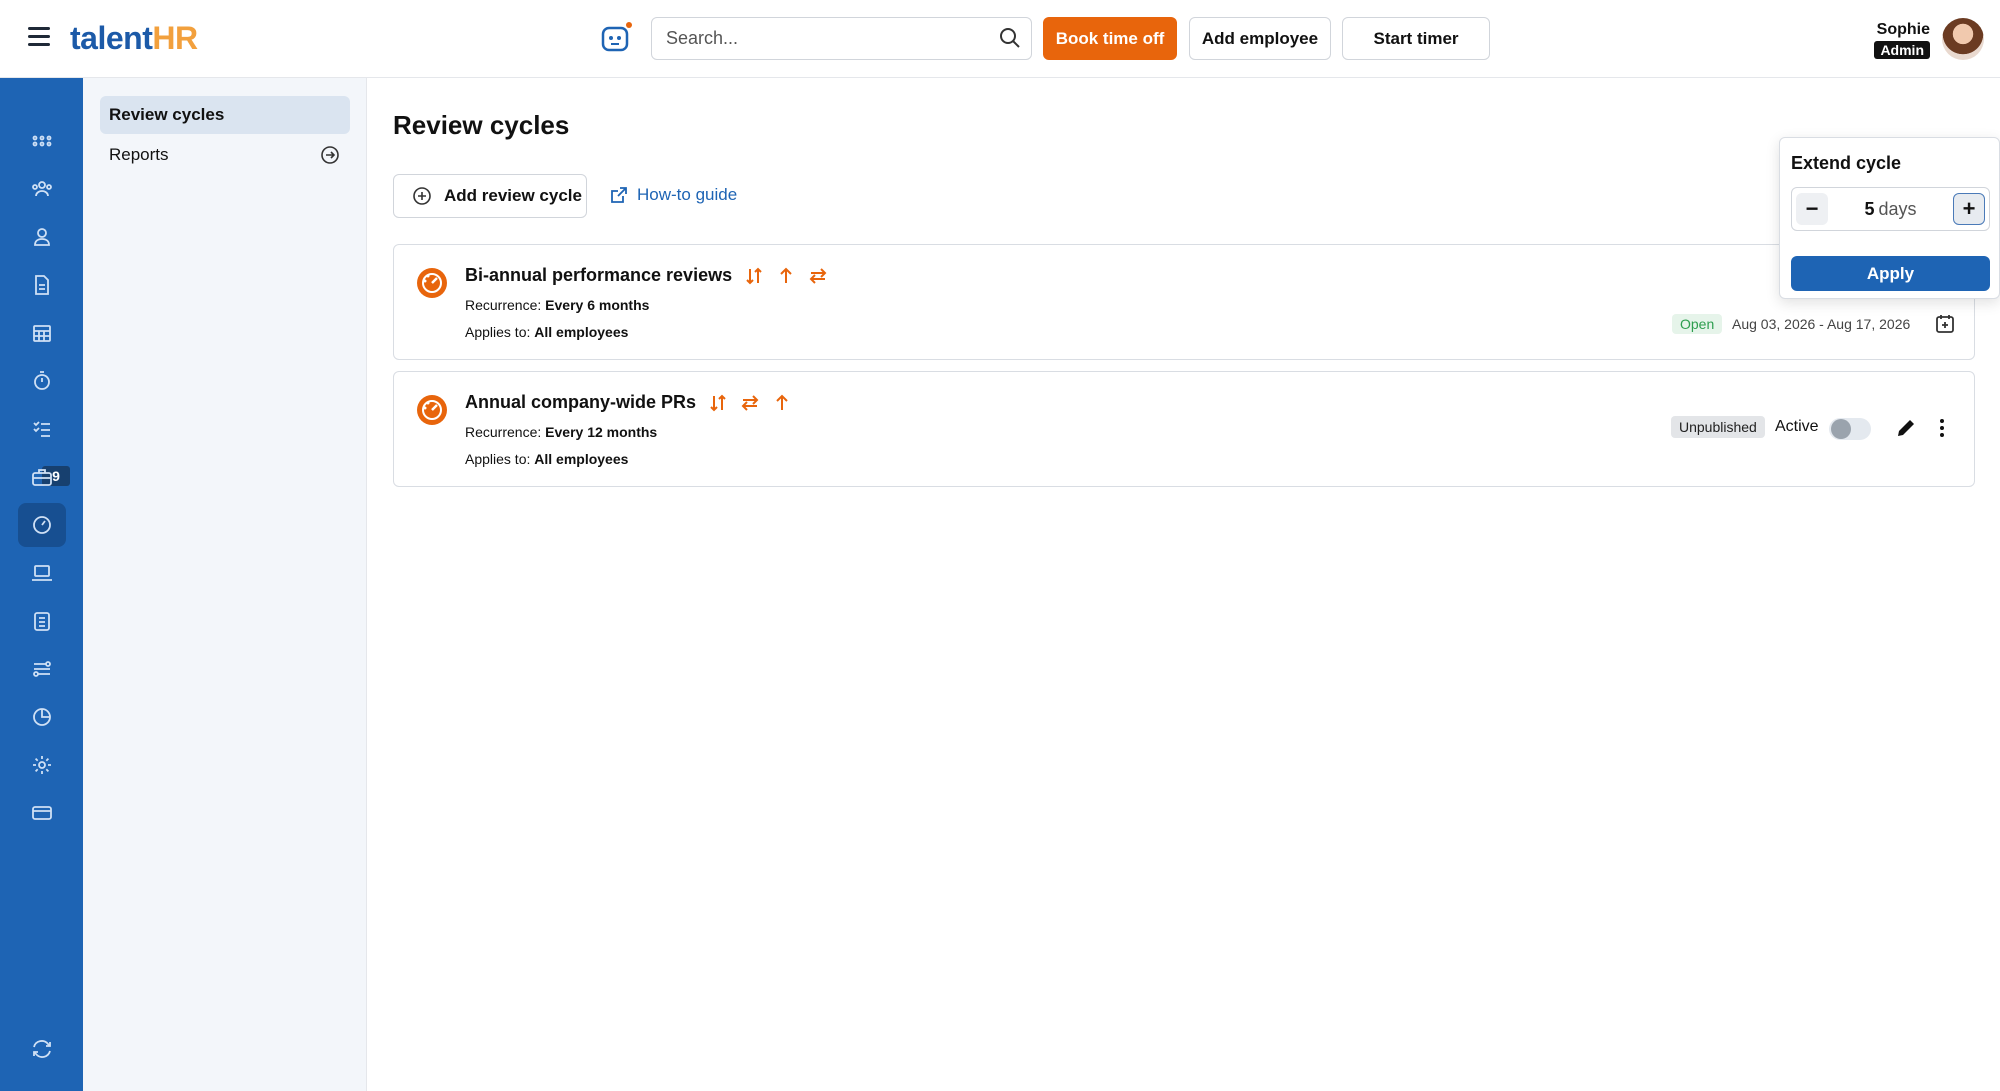 Image resolution: width=2000 pixels, height=1091 pixels. Describe the element at coordinates (1110, 38) in the screenshot. I see `book-time-off-button: Book time off` at that location.